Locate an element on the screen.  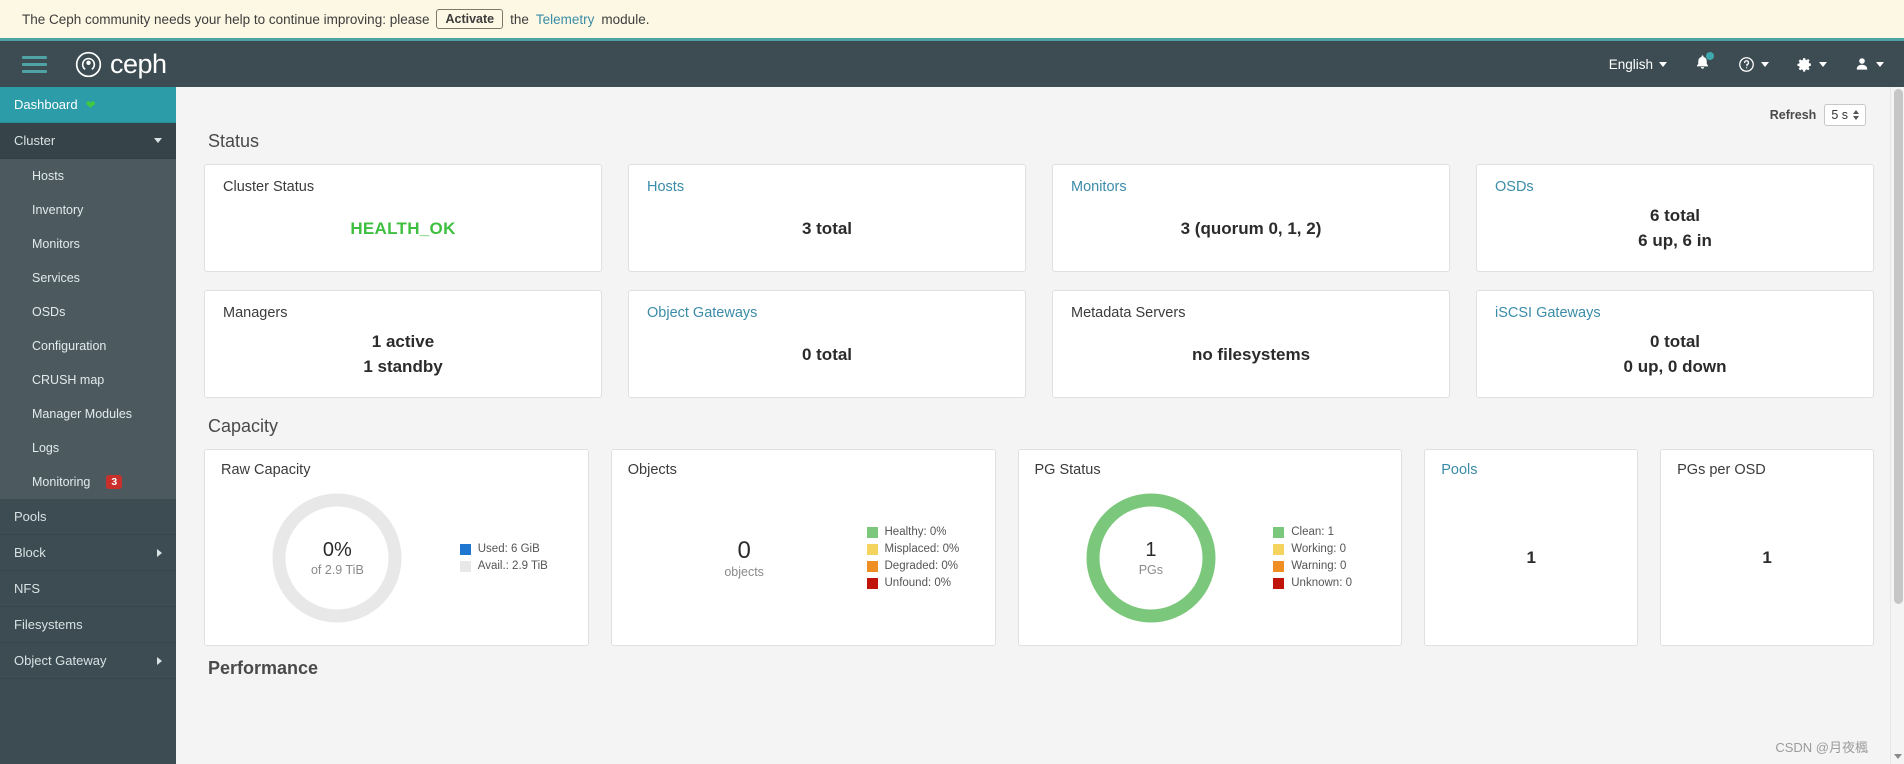
telemetry-text-after: module. is located at coordinates (625, 19).